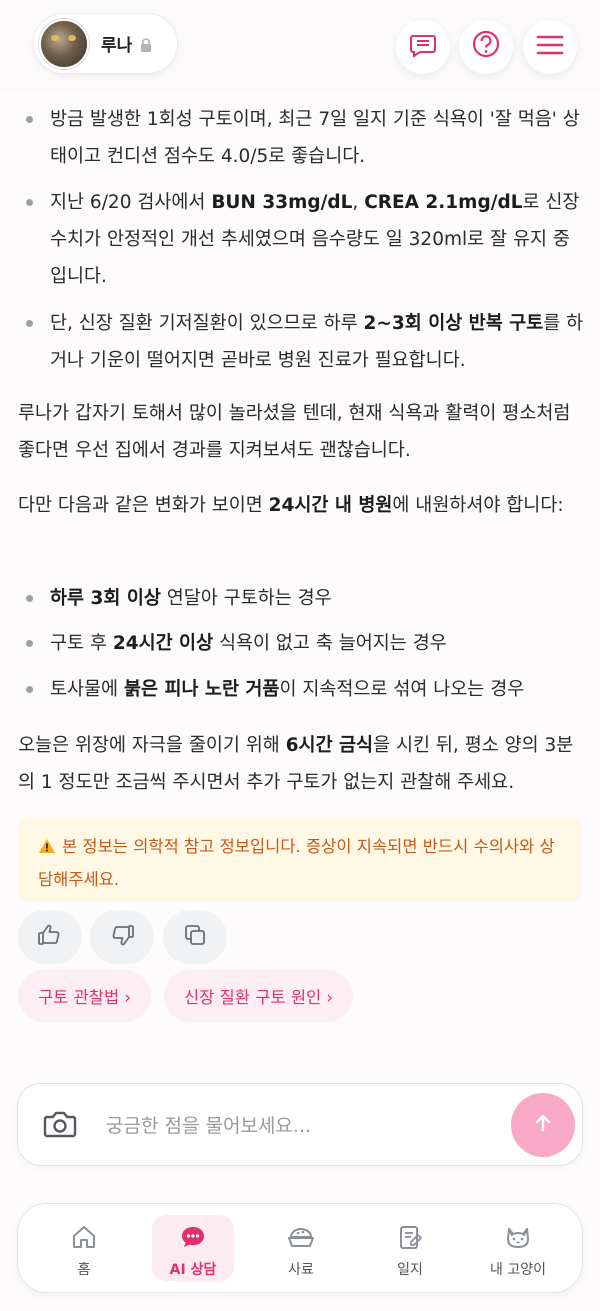  Describe the element at coordinates (84, 996) in the screenshot. I see `suggestion-chip: 구토 관찰법 ›` at that location.